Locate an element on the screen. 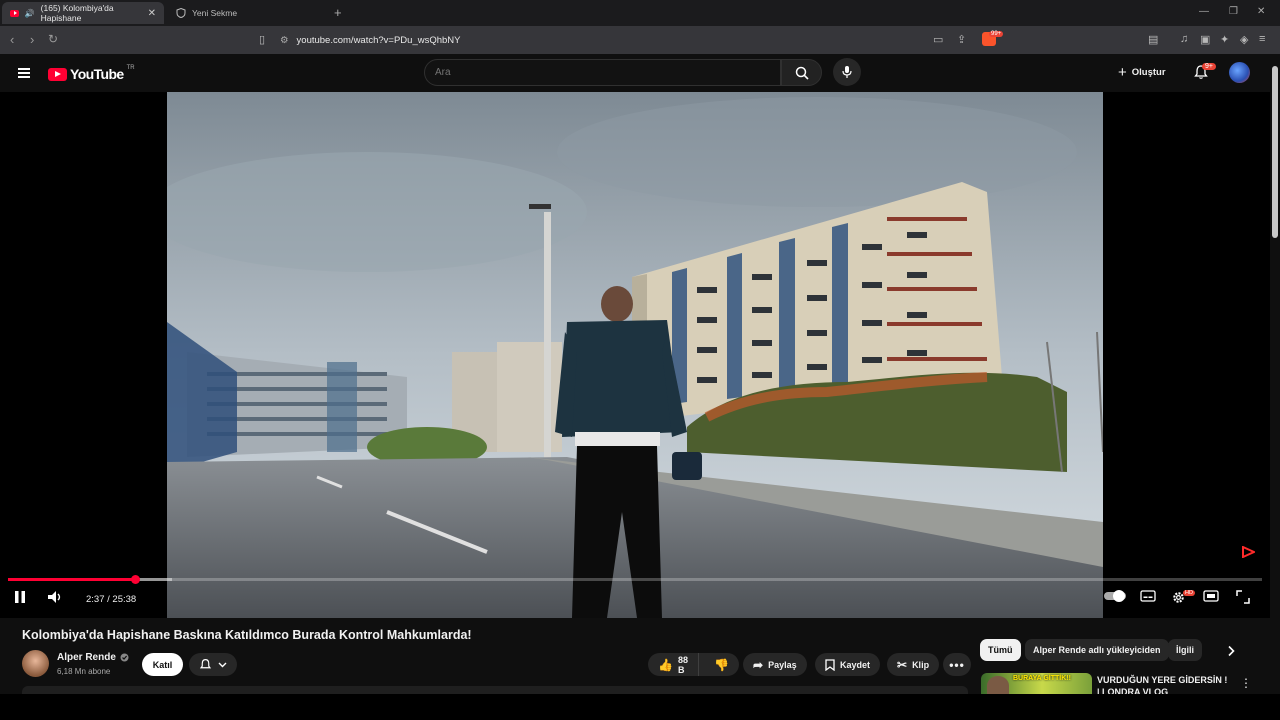 The width and height of the screenshot is (1280, 720). bookmark-icon is located at coordinates (830, 664).